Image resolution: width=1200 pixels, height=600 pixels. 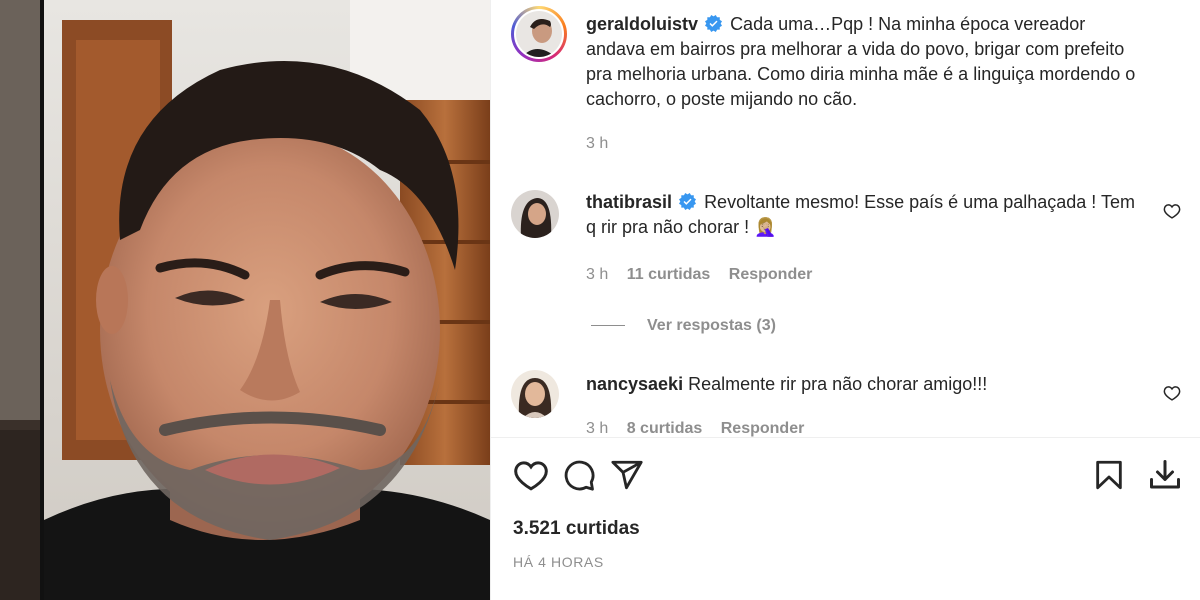 I want to click on comment-text: Realmente rir pra não chorar amigo!!!, so click(x=838, y=384).